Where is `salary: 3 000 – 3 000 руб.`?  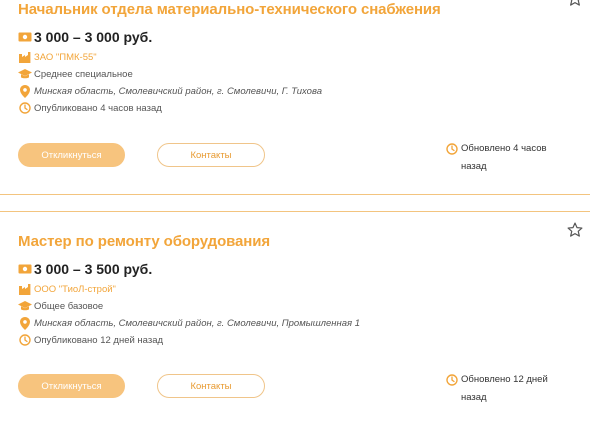 salary: 3 000 – 3 000 руб. is located at coordinates (93, 37).